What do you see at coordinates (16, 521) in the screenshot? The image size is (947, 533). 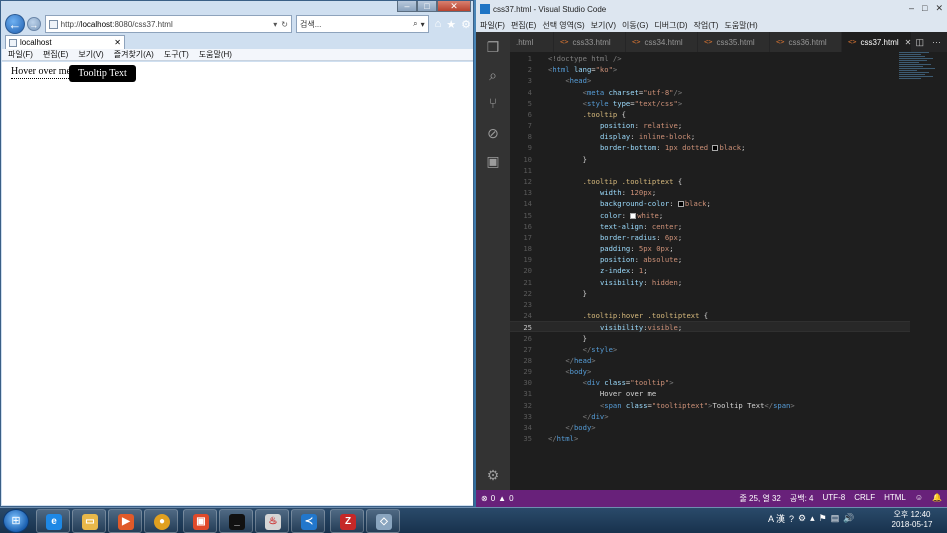 I see `start-button: ⊞` at bounding box center [16, 521].